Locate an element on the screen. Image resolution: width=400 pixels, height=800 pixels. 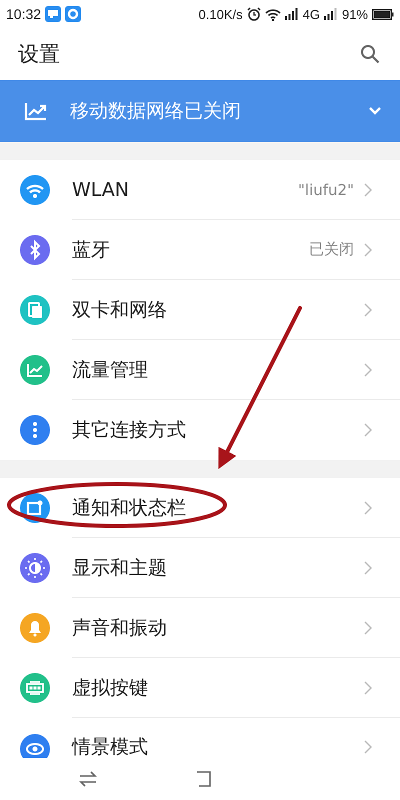
settings-item: 流量管理 is located at coordinates (200, 370).